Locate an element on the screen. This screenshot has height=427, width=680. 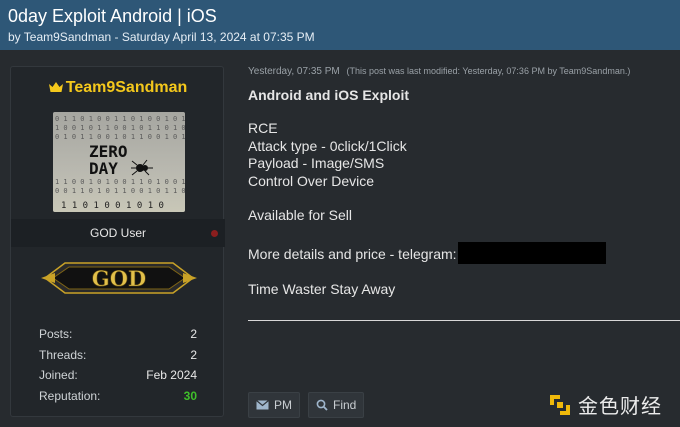
avatar-text-day: DAY is located at coordinates (103, 168).